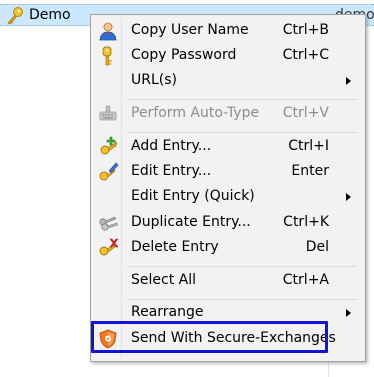 The width and height of the screenshot is (374, 377). I want to click on menu-item-label: Delete Entry, so click(175, 247).